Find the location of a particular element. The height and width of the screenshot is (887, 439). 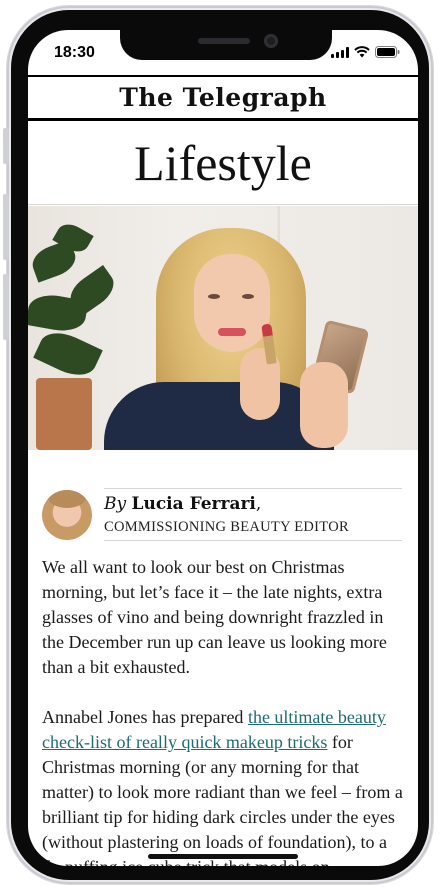

byline: By Lucia Ferrari, is located at coordinates (182, 504).